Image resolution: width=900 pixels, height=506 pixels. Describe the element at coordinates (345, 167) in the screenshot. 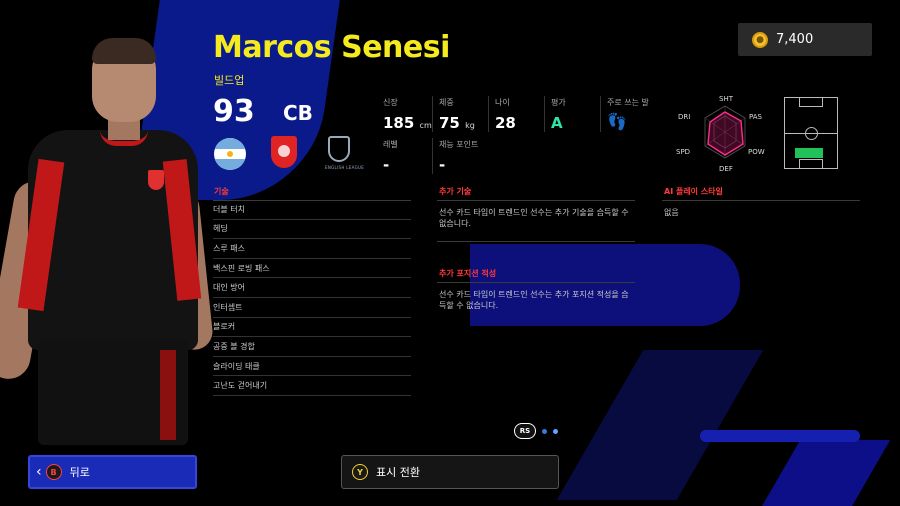

I see `league-text: ENGLISH LEAGUE` at that location.